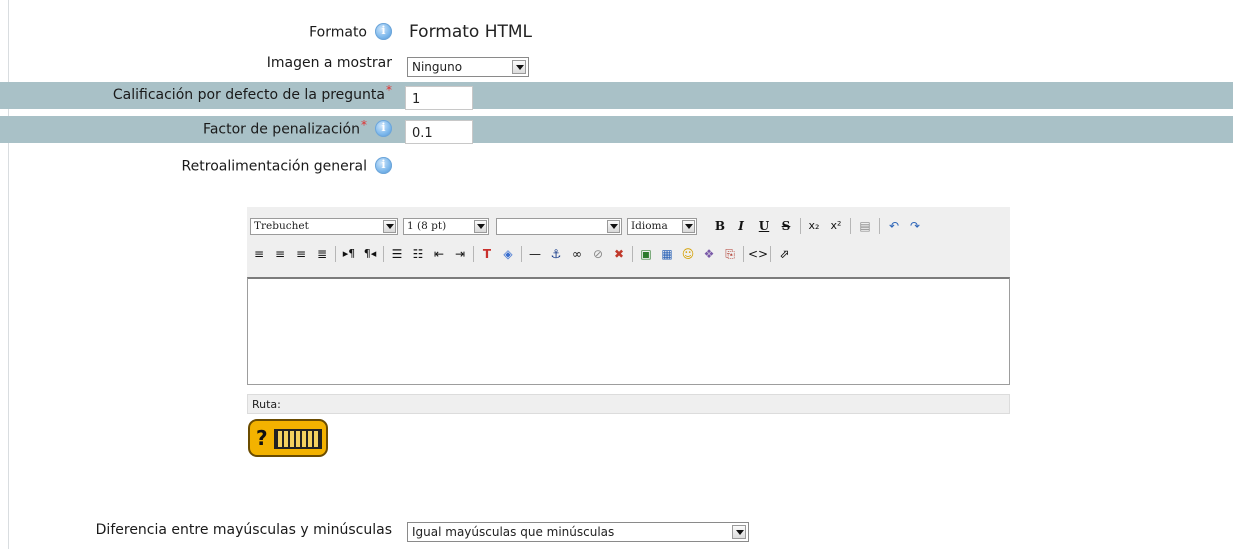 The image size is (1233, 549). What do you see at coordinates (508, 254) in the screenshot?
I see `background-color-icon: ◈` at bounding box center [508, 254].